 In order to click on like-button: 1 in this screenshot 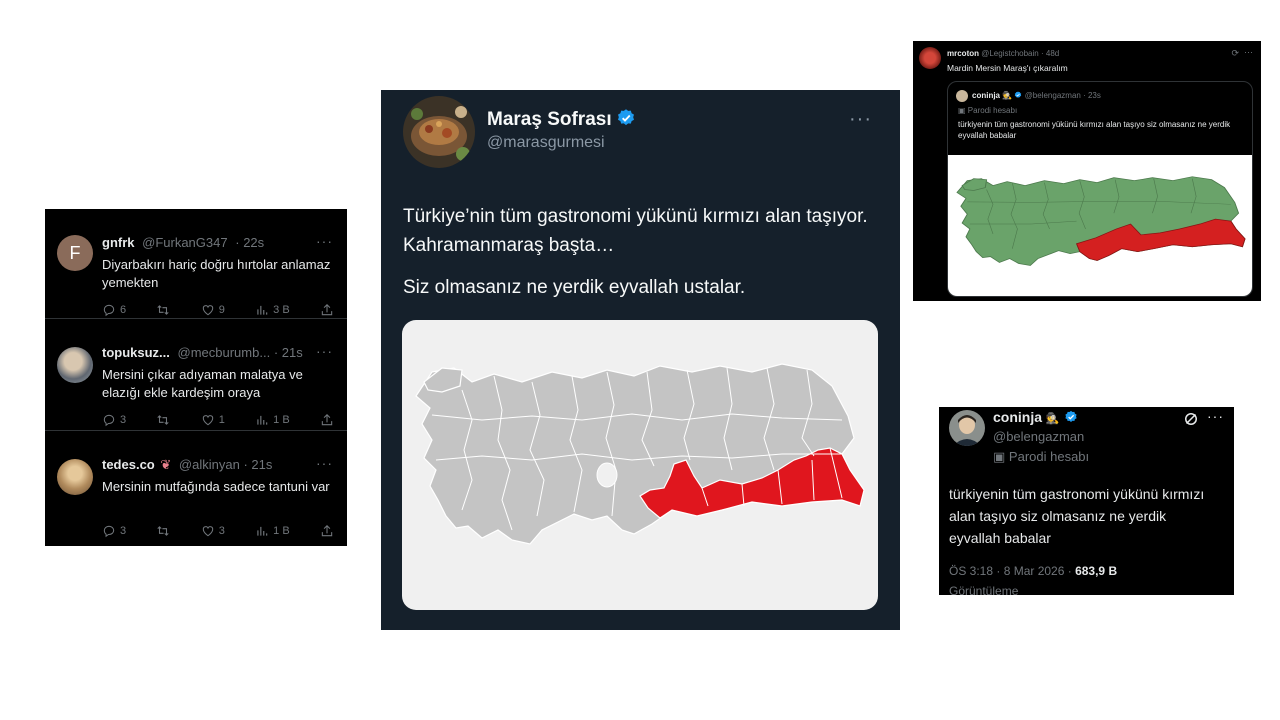, I will do `click(213, 420)`.